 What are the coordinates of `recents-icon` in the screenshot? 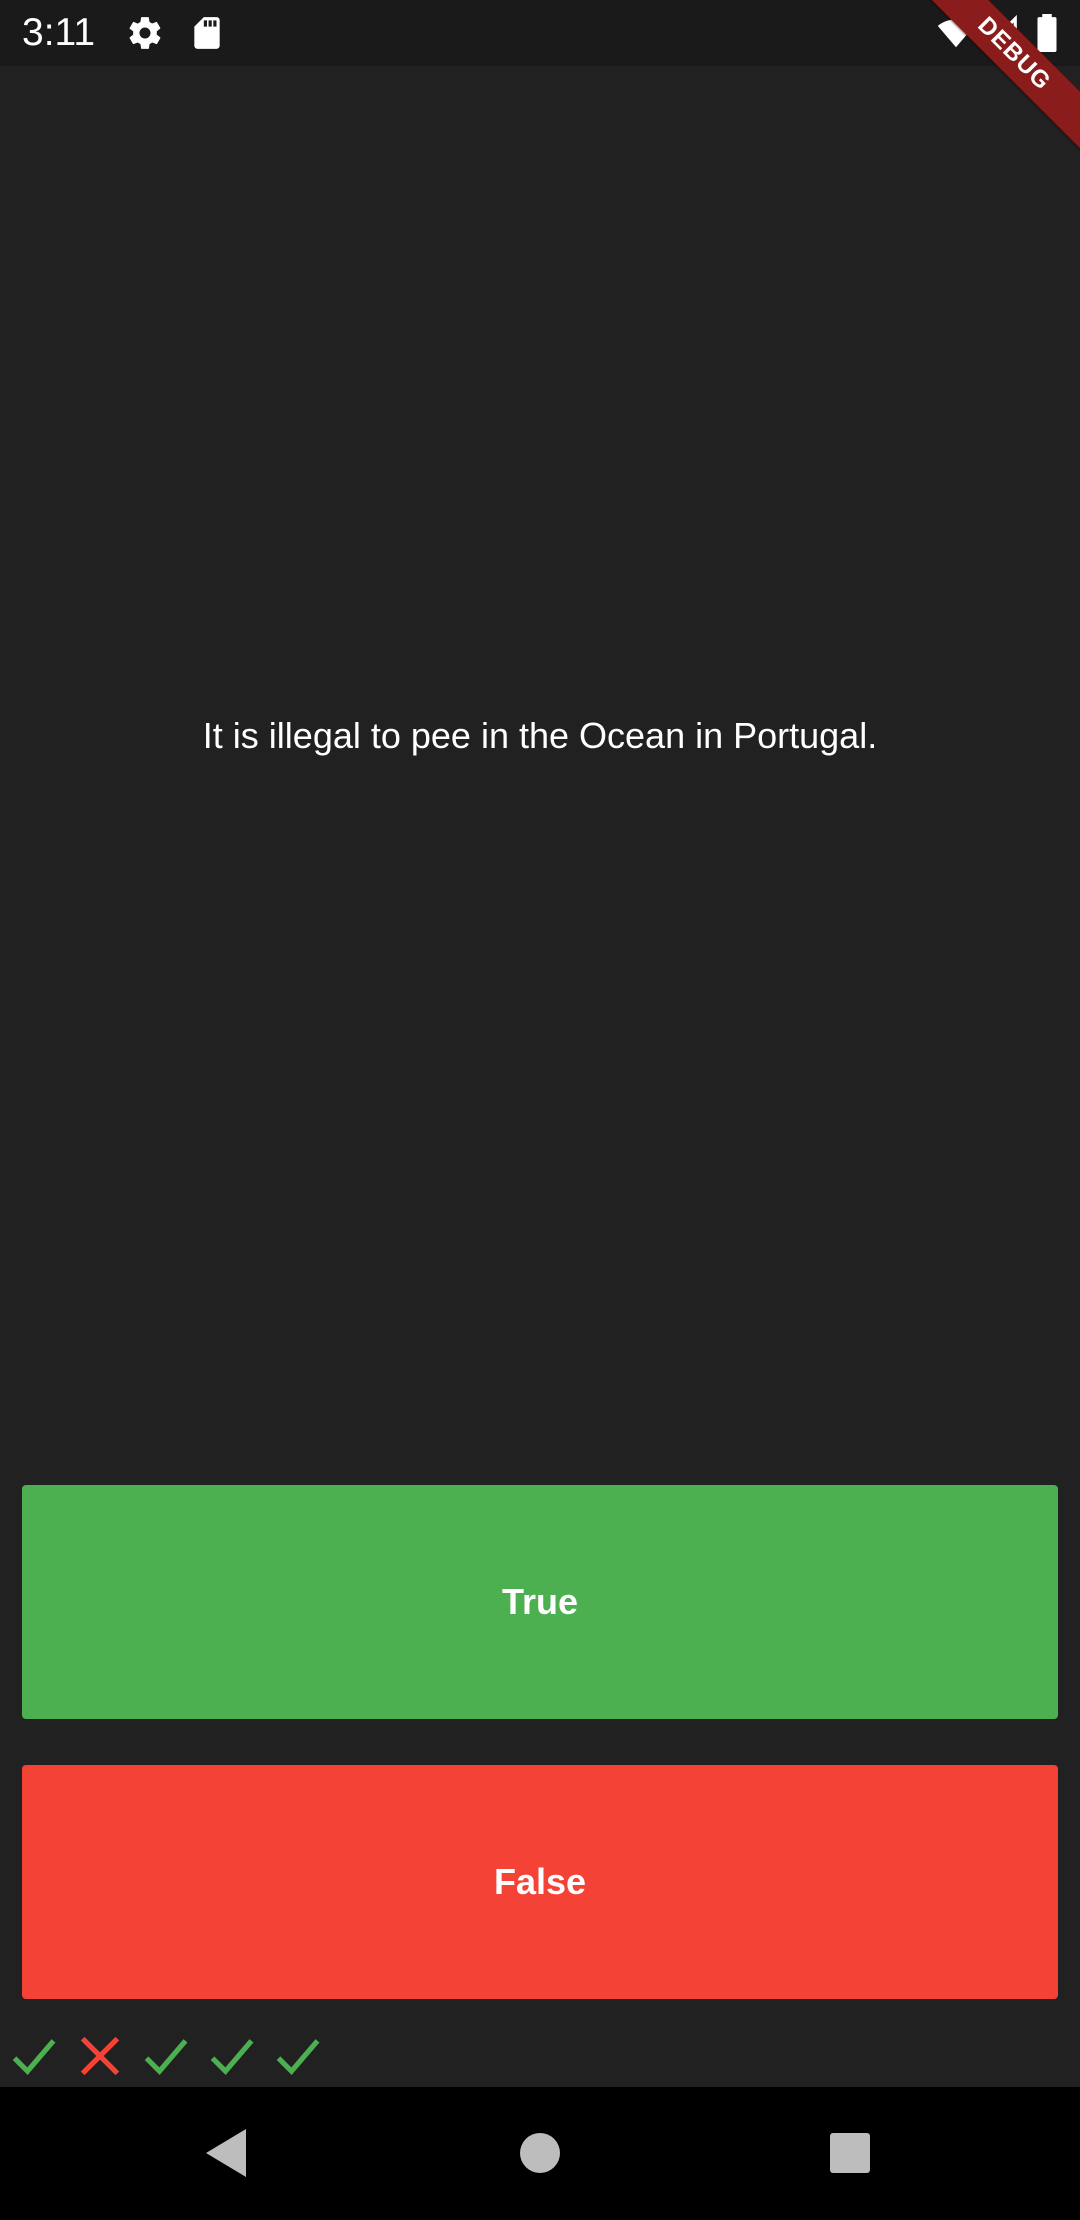 It's located at (850, 2153).